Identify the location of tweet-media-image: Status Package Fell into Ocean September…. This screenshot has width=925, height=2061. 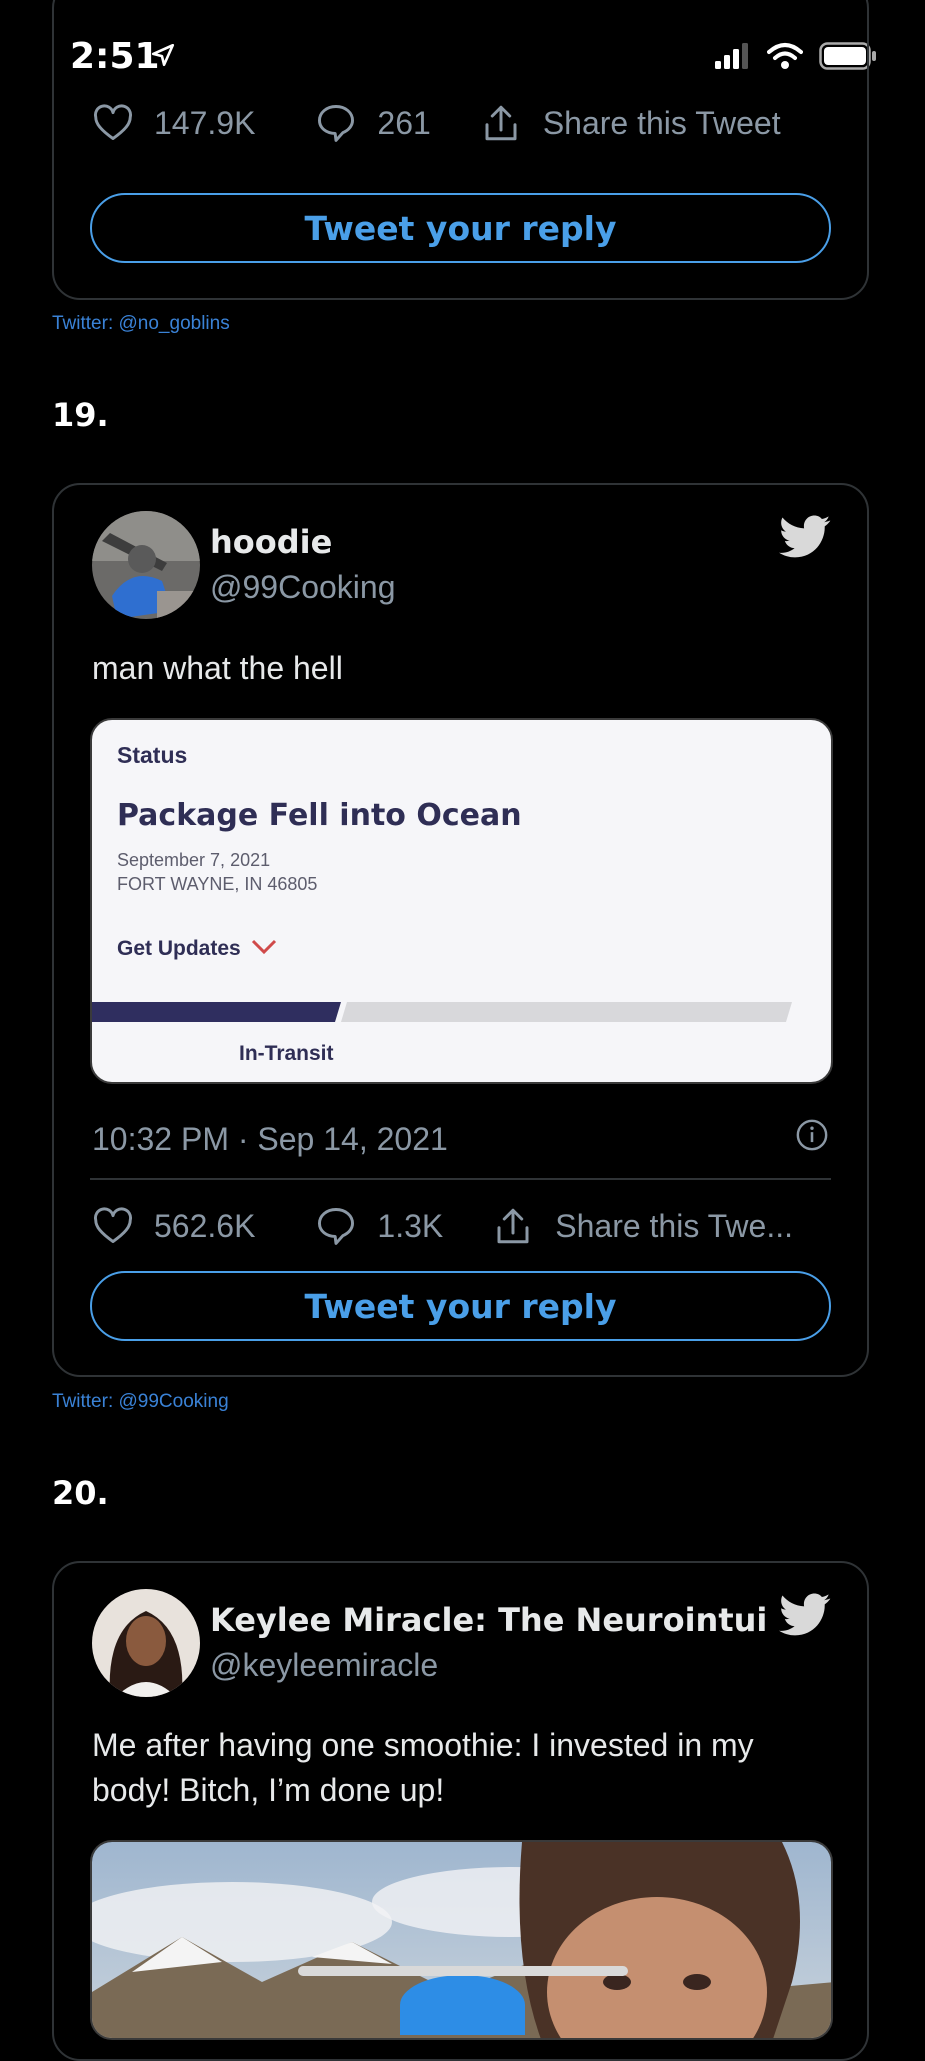
(461, 901).